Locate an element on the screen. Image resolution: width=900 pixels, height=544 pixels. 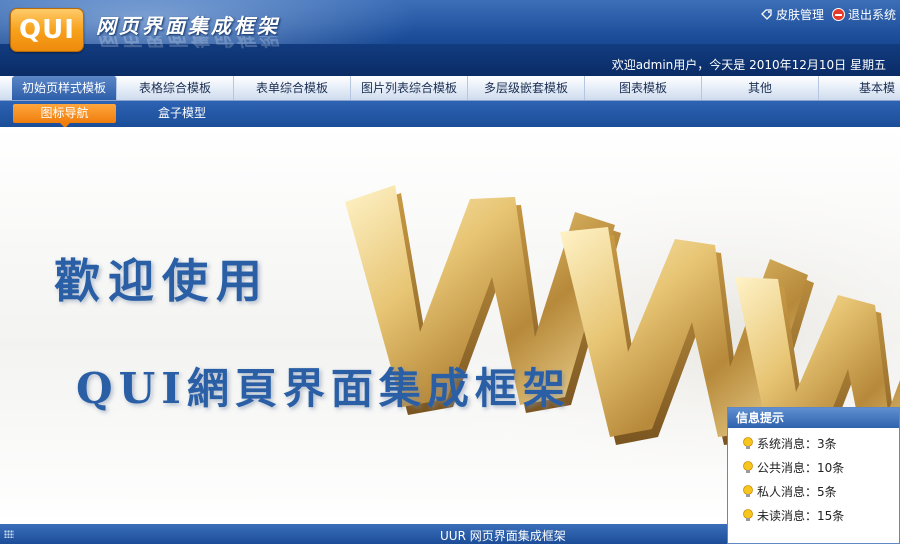
logout-label: 退出系统 is located at coordinates (872, 15).